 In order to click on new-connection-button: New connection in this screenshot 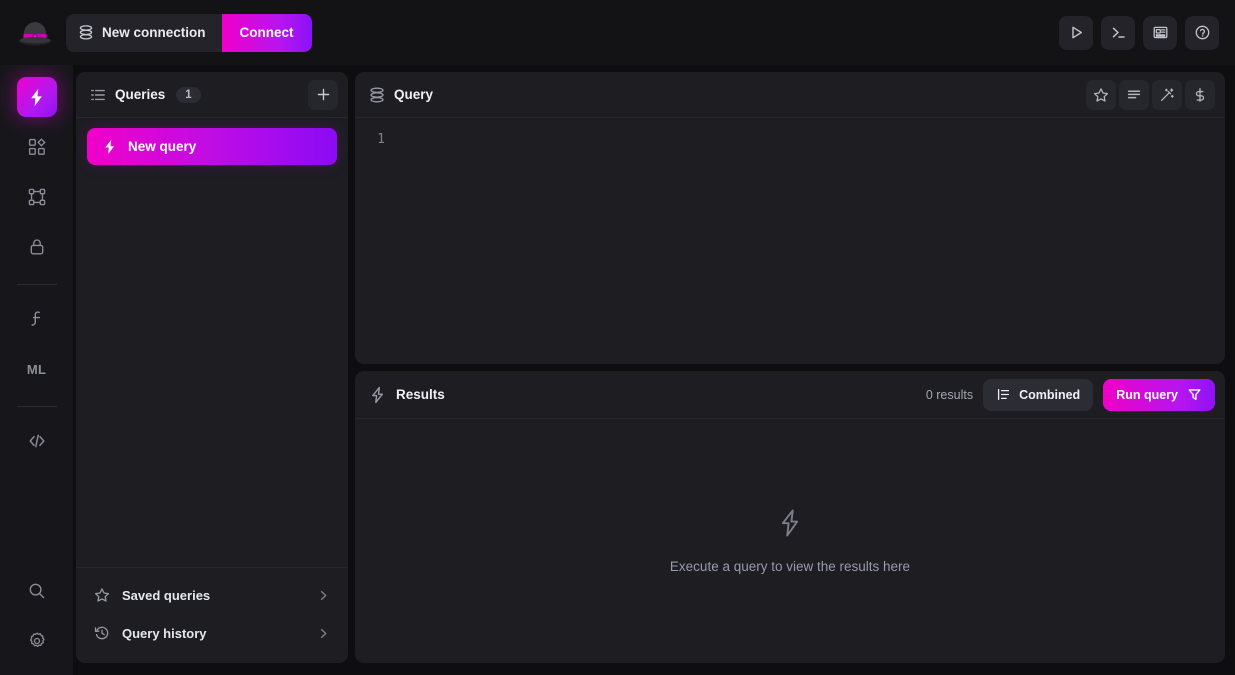, I will do `click(144, 32)`.